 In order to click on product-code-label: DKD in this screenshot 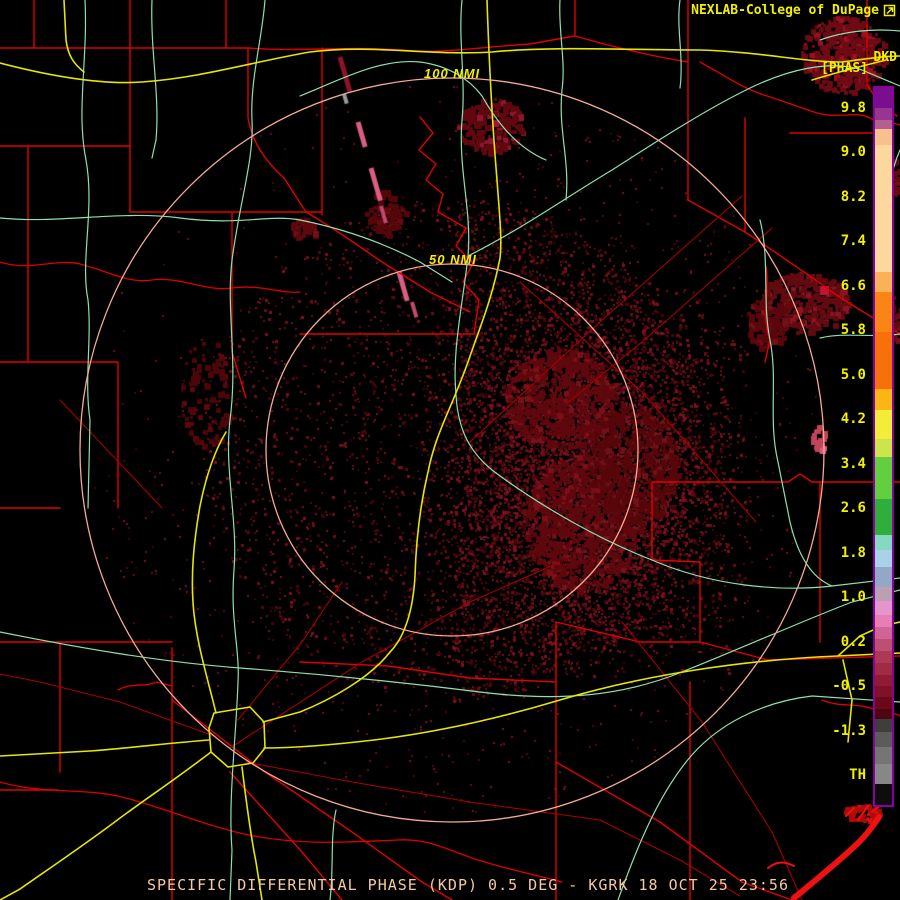, I will do `click(885, 57)`.